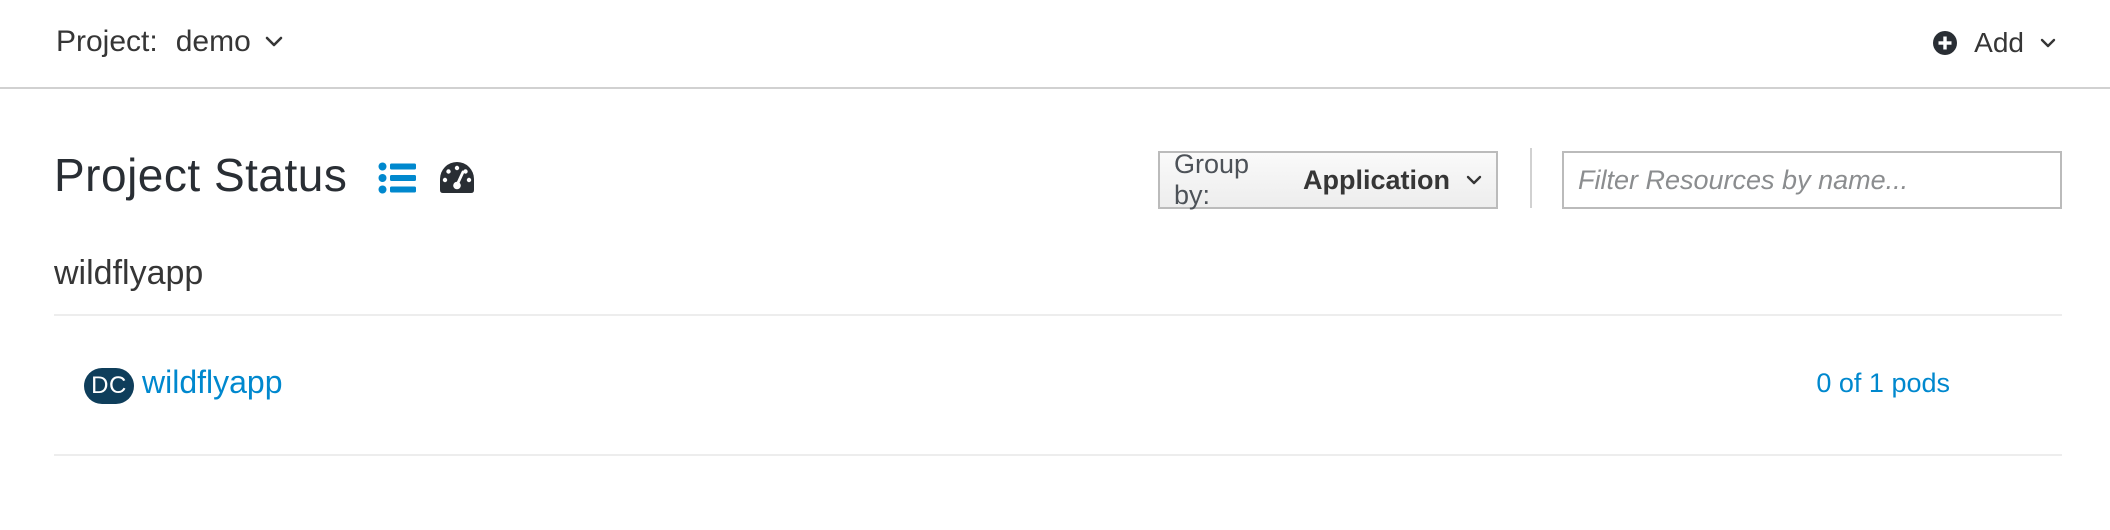 Image resolution: width=2110 pixels, height=530 pixels. What do you see at coordinates (169, 42) in the screenshot?
I see `project-selector: Project: demo` at bounding box center [169, 42].